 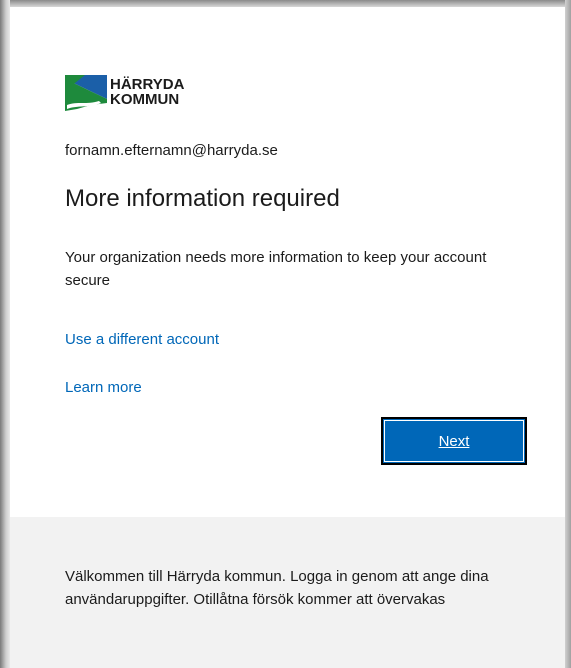 I want to click on window-shadow-right, so click(x=568, y=334).